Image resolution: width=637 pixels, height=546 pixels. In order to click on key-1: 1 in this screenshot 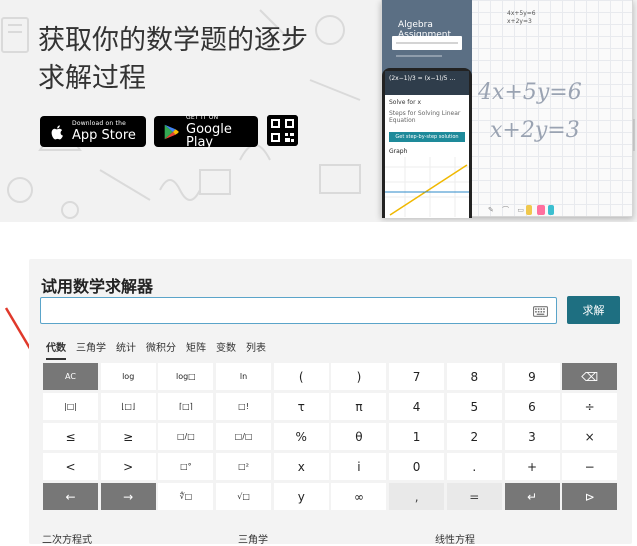, I will do `click(417, 436)`.